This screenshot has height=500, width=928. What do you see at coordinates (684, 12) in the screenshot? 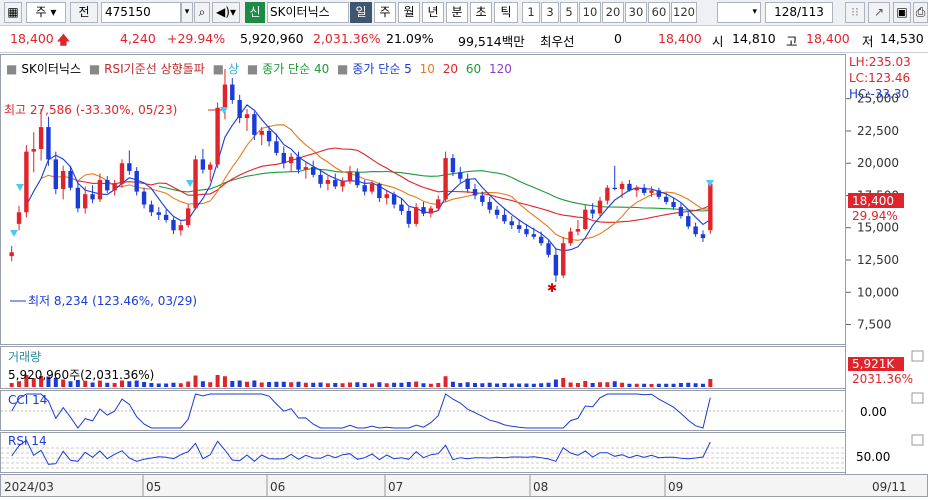
I see `period-button-120: 120` at bounding box center [684, 12].